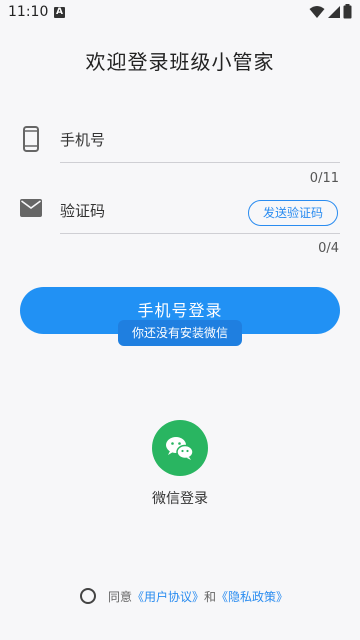 This screenshot has height=640, width=360. What do you see at coordinates (328, 248) in the screenshot?
I see `code-counter: 0/4` at bounding box center [328, 248].